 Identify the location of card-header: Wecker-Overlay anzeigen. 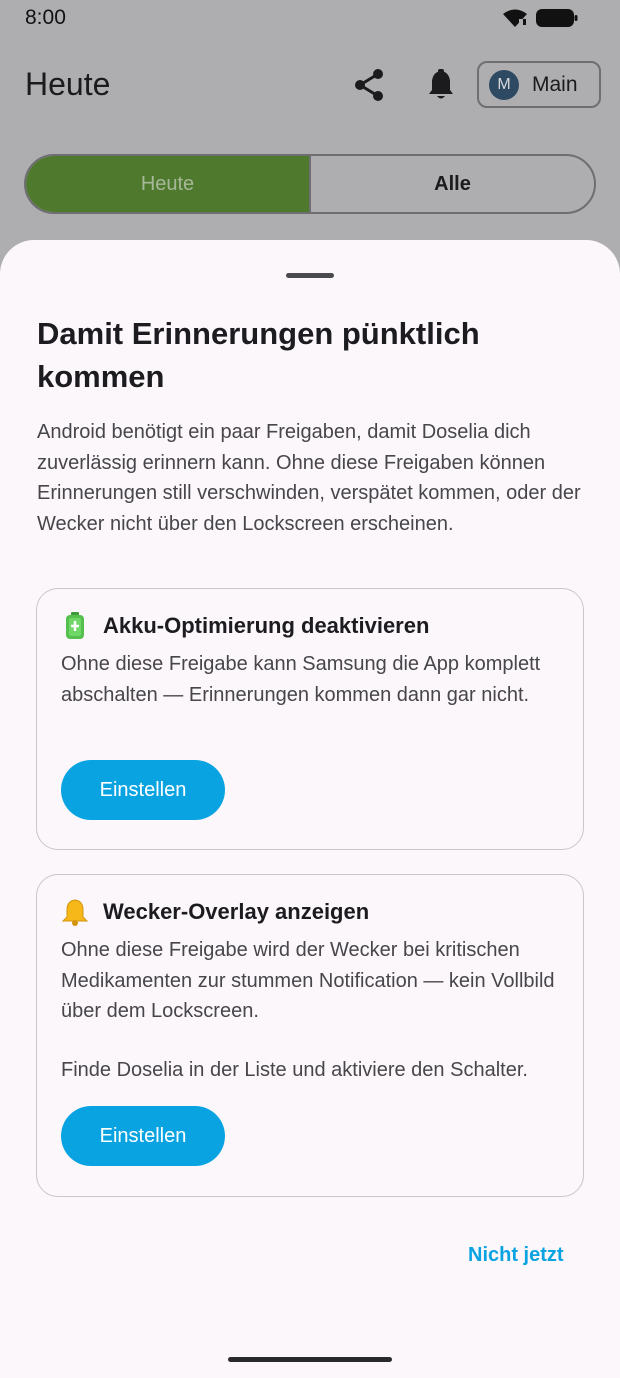
(215, 912).